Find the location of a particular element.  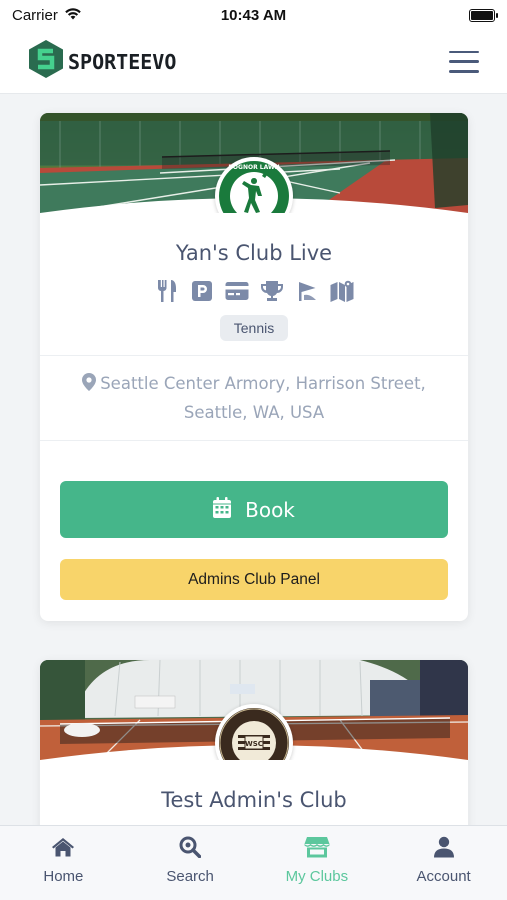

tab-my-clubs: My Clubs is located at coordinates (317, 859).